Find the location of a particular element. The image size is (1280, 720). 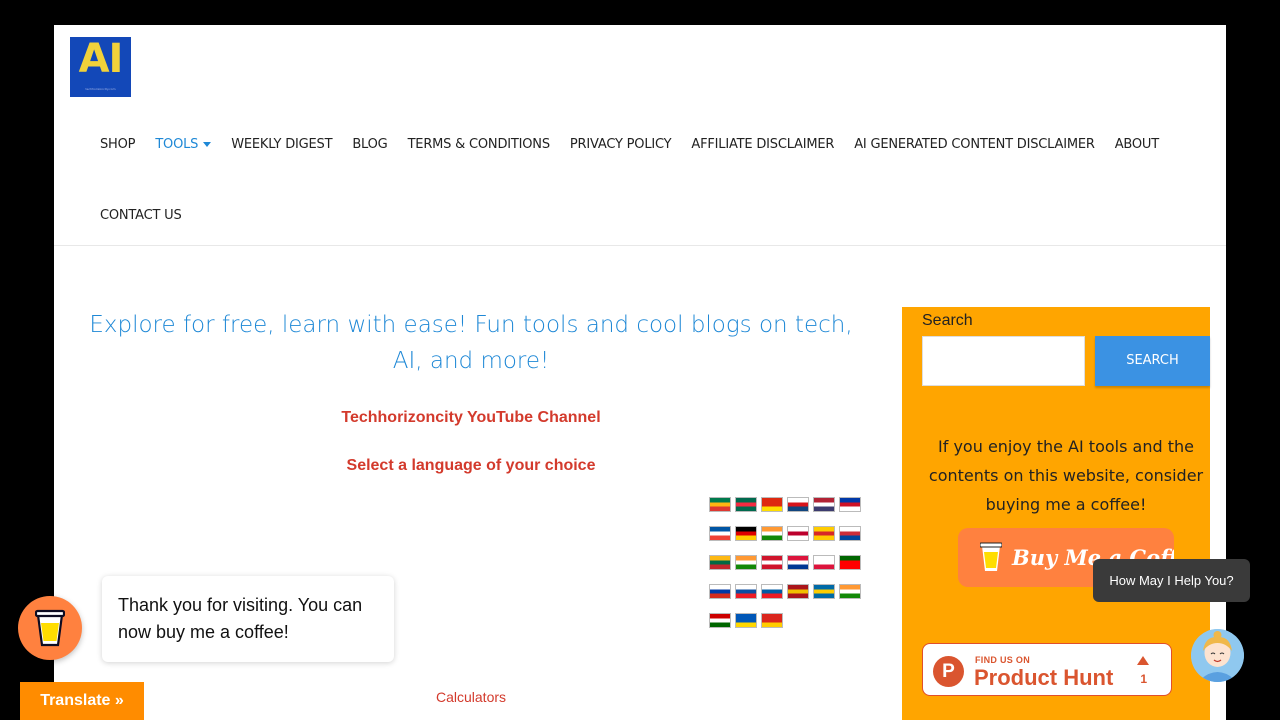

english-flag-icon is located at coordinates (824, 504).